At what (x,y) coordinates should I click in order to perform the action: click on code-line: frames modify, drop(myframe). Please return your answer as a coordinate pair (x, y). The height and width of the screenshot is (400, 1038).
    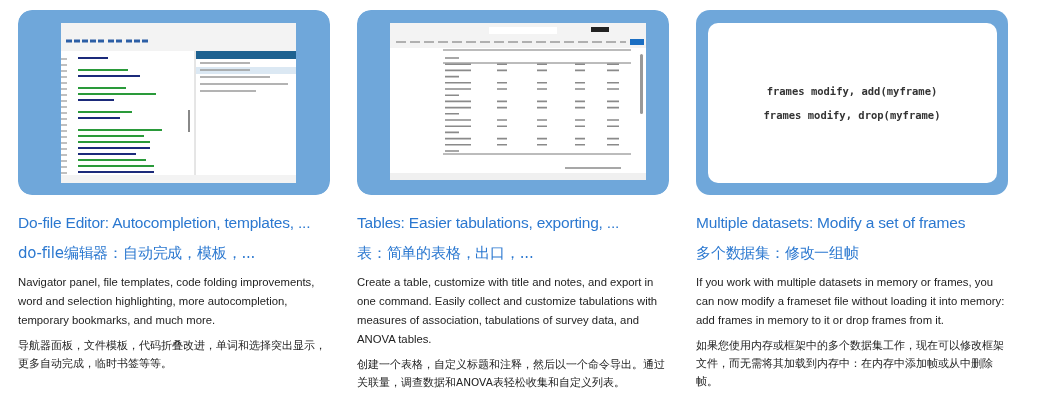
    Looking at the image, I should click on (852, 114).